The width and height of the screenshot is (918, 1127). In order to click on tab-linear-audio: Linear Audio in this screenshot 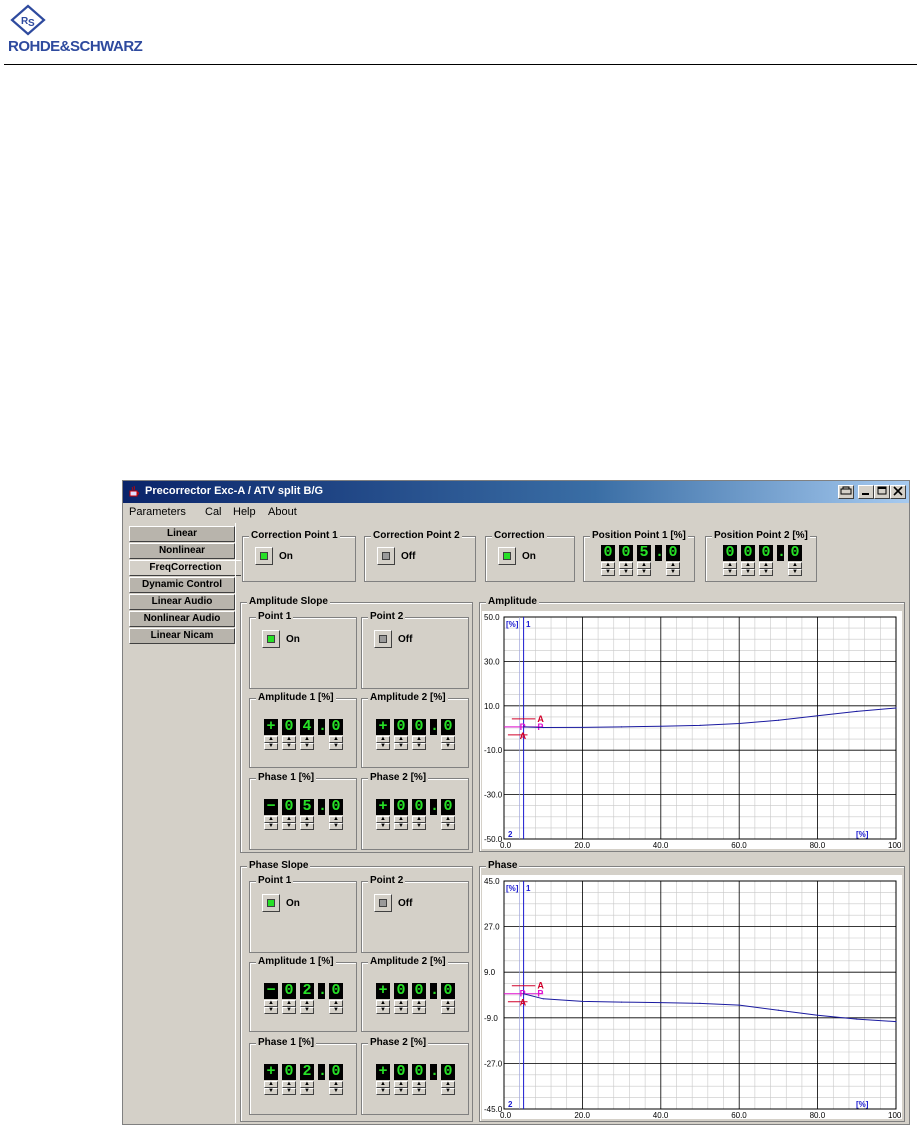, I will do `click(182, 602)`.